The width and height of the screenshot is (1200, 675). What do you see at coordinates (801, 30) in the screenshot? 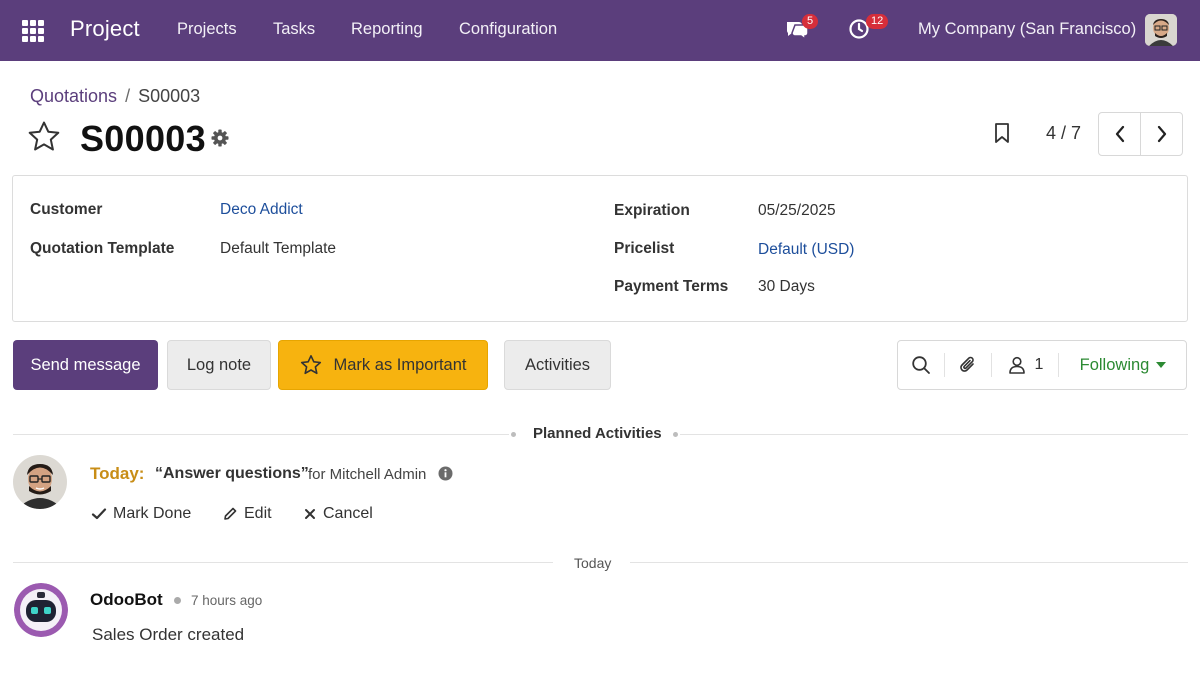
I see `messages-button: 5` at bounding box center [801, 30].